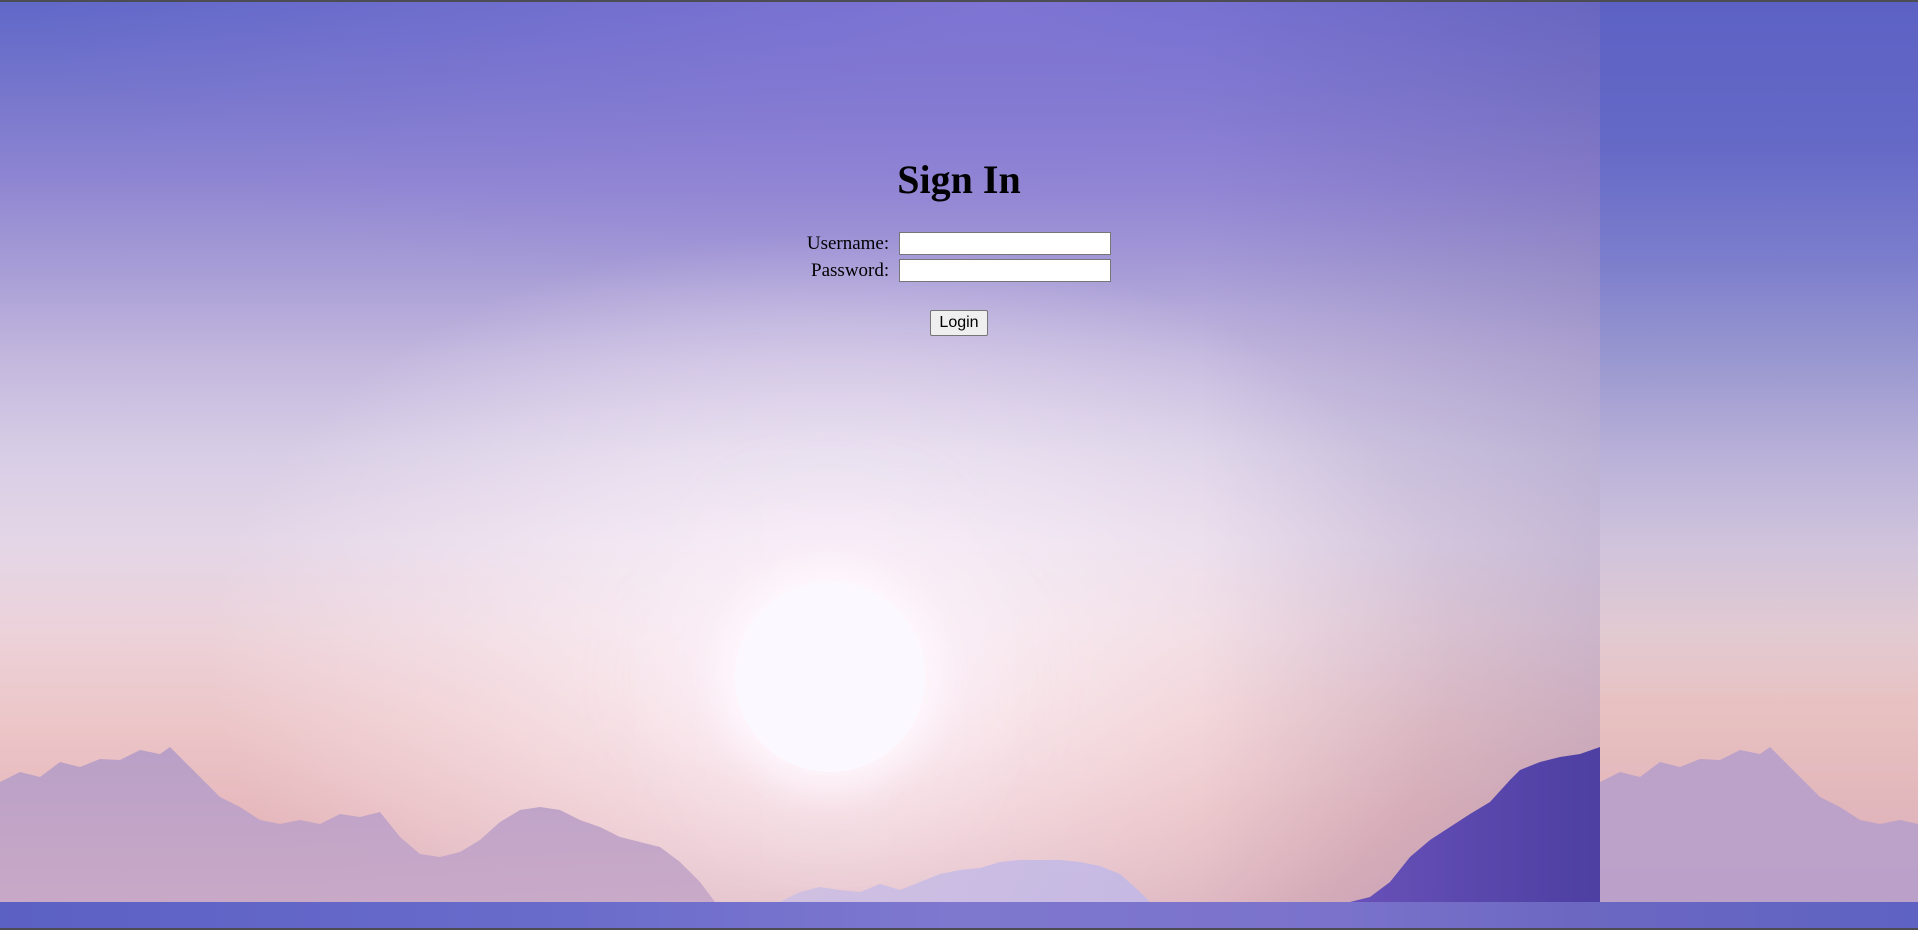 This screenshot has height=930, width=1918. I want to click on credentials-table: Username: Password:, so click(959, 257).